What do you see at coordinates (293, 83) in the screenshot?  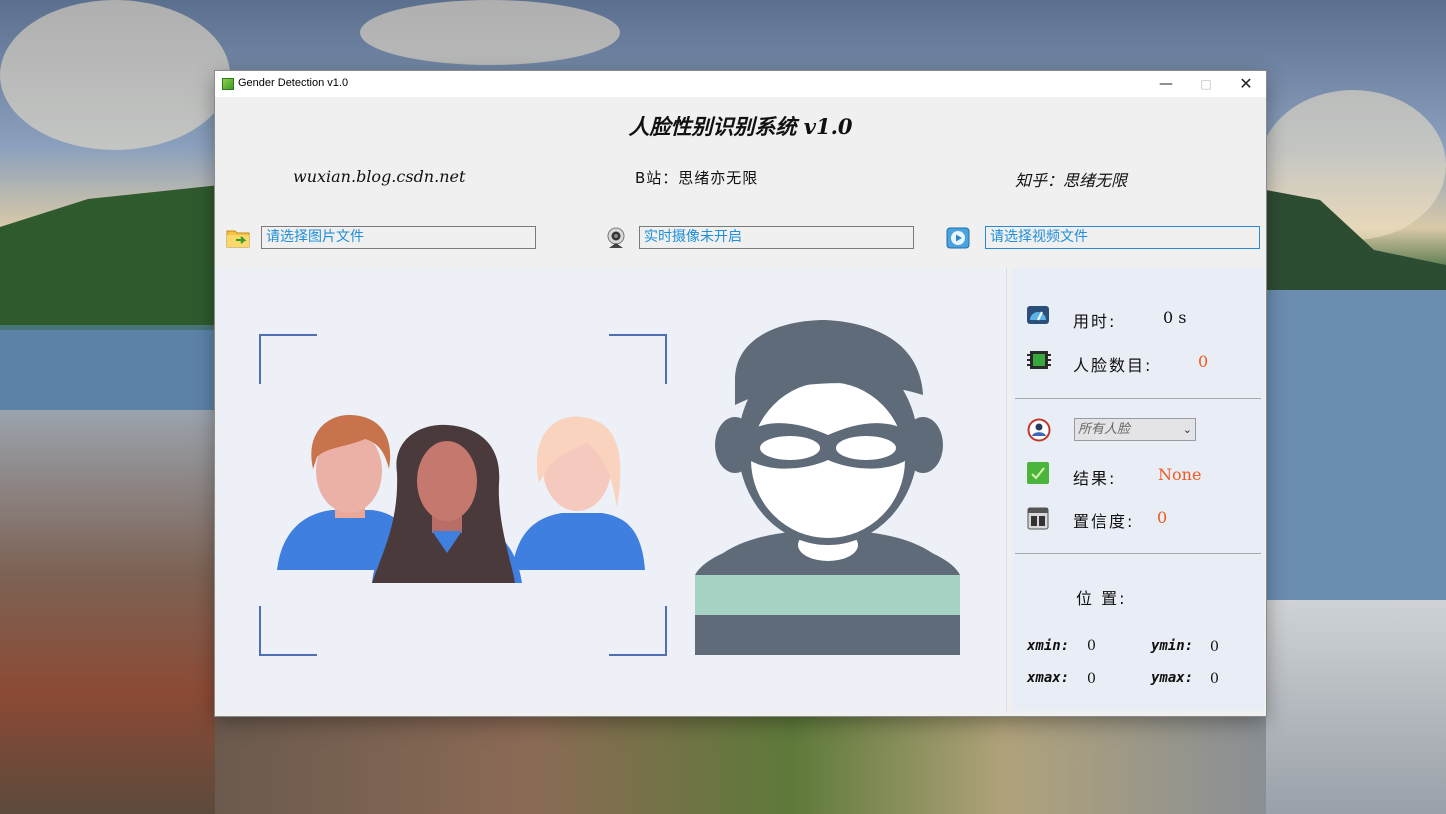 I see `window-title: Gender Detection v1.0` at bounding box center [293, 83].